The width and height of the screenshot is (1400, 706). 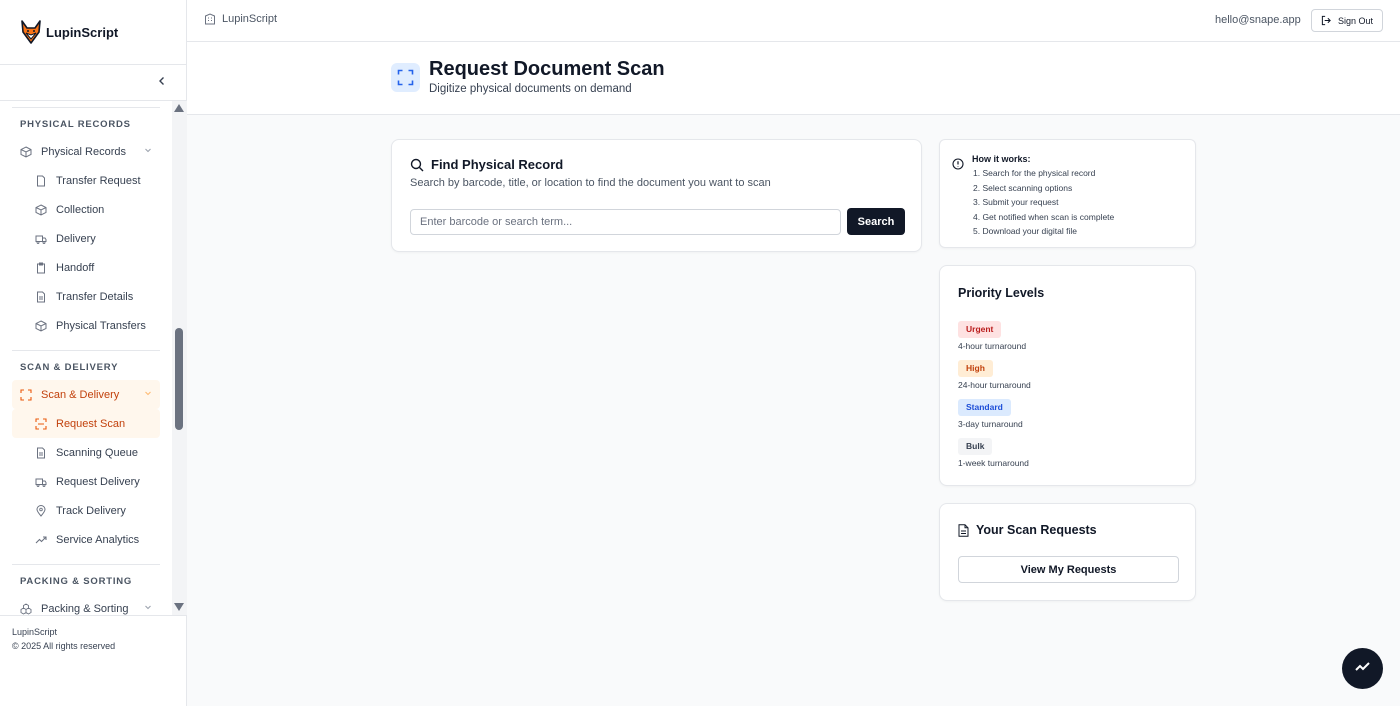 I want to click on breadcrumb: LupinScript, so click(x=240, y=19).